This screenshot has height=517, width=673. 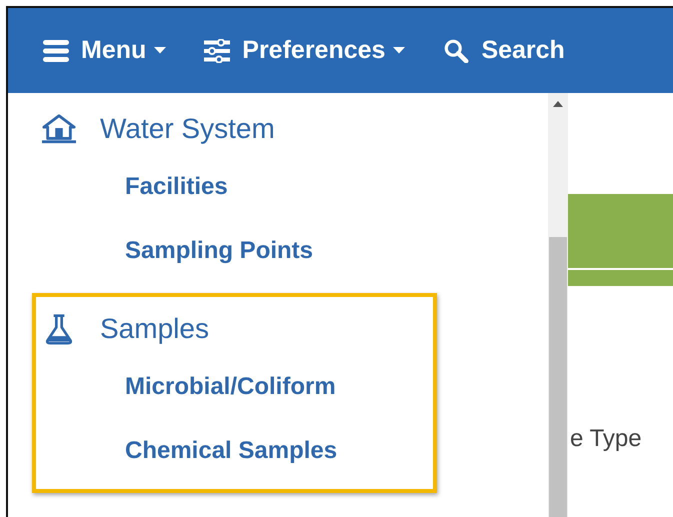 What do you see at coordinates (176, 187) in the screenshot?
I see `menu-item: Facilities` at bounding box center [176, 187].